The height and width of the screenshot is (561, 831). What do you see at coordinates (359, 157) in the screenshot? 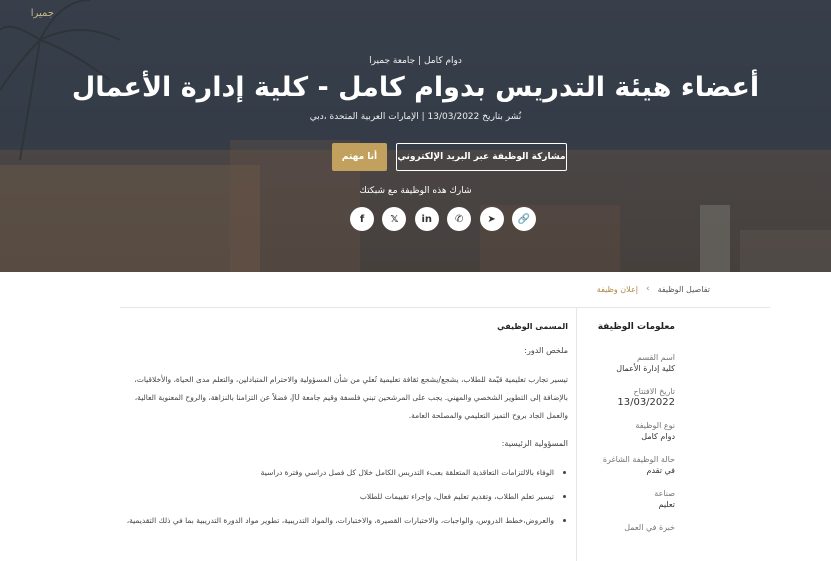
I see `interested-button: أنا مهتم` at bounding box center [359, 157].